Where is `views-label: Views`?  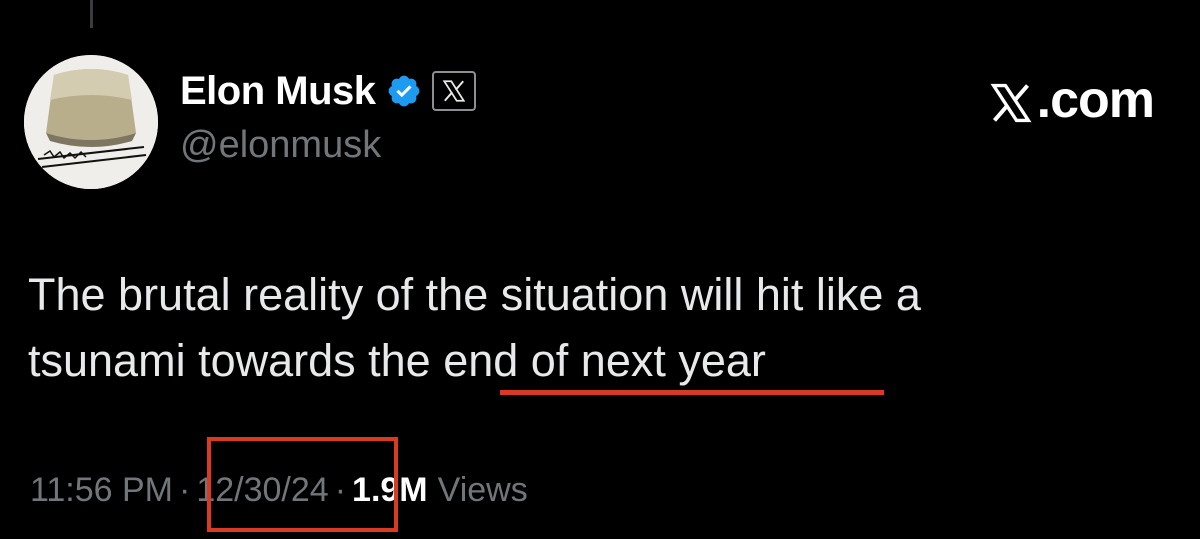
views-label: Views is located at coordinates (482, 489).